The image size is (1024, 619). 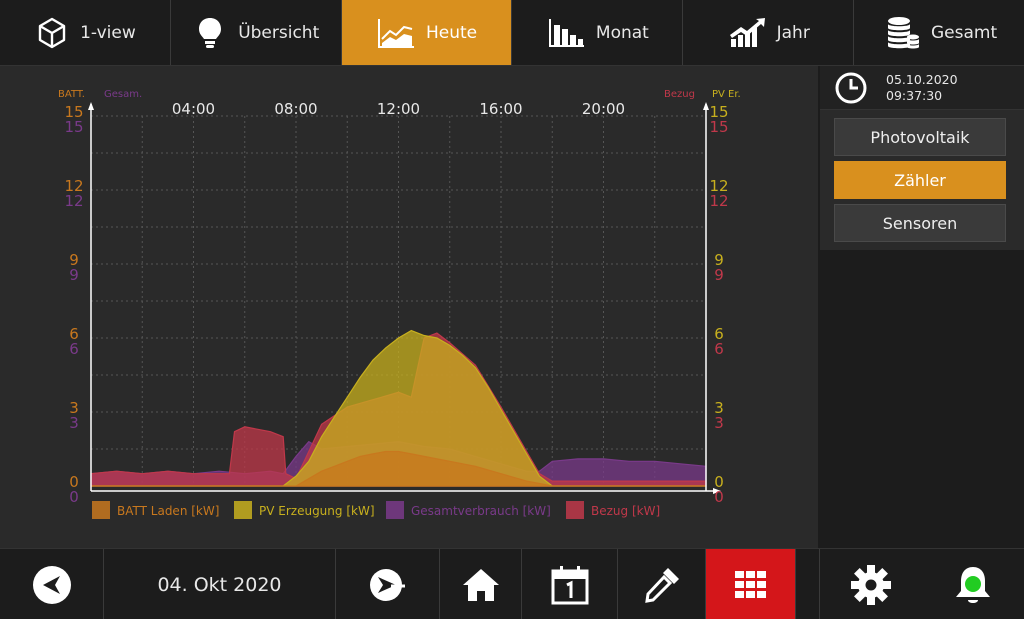 What do you see at coordinates (747, 32) in the screenshot?
I see `trend-chart-icon` at bounding box center [747, 32].